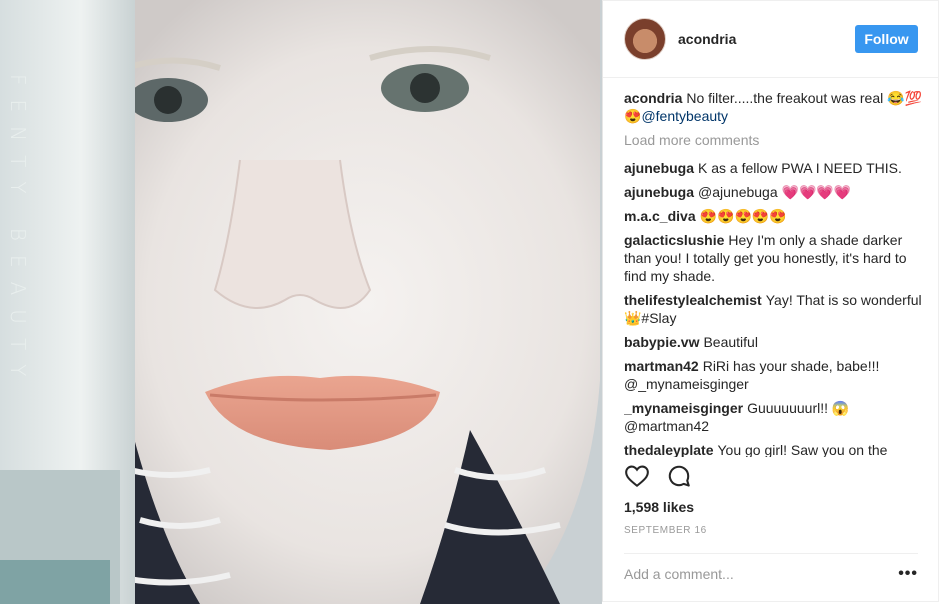 The image size is (939, 604). What do you see at coordinates (802, 449) in the screenshot?
I see `comment-text: You go girl! Saw you on the` at bounding box center [802, 449].